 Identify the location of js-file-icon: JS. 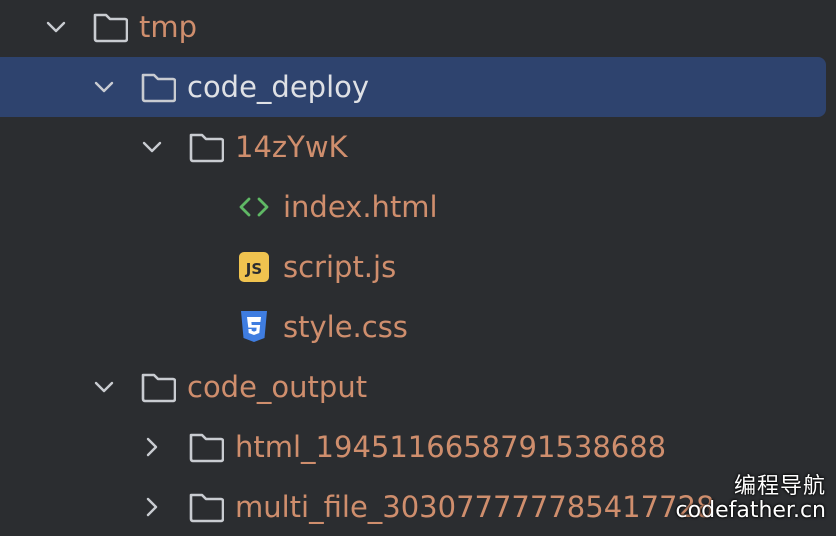
(254, 267).